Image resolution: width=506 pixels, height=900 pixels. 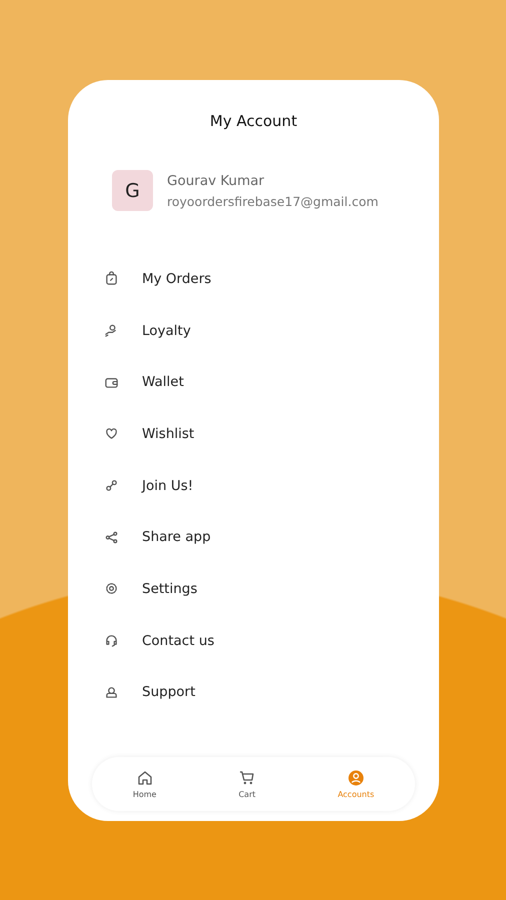 I want to click on bag-icon, so click(x=111, y=278).